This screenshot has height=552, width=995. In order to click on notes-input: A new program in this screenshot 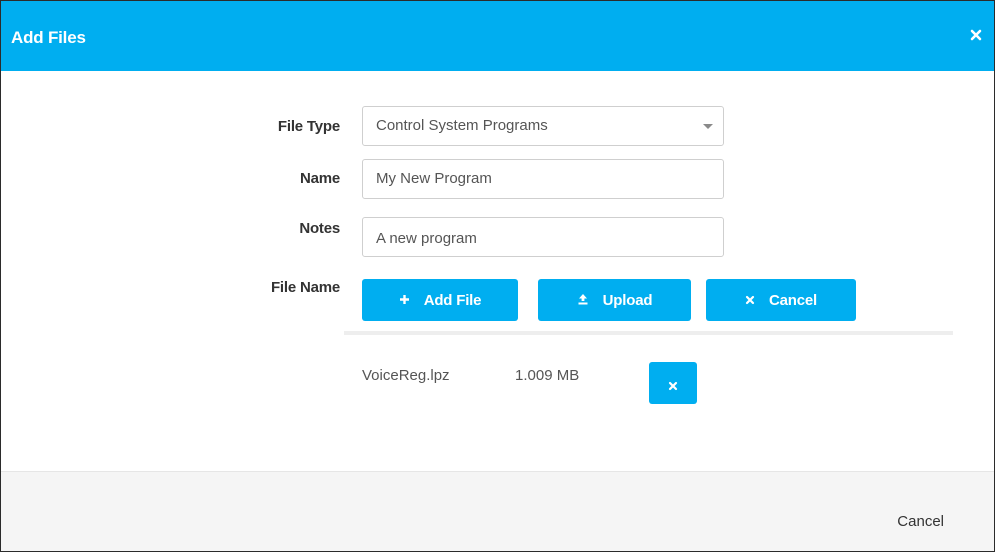, I will do `click(543, 237)`.